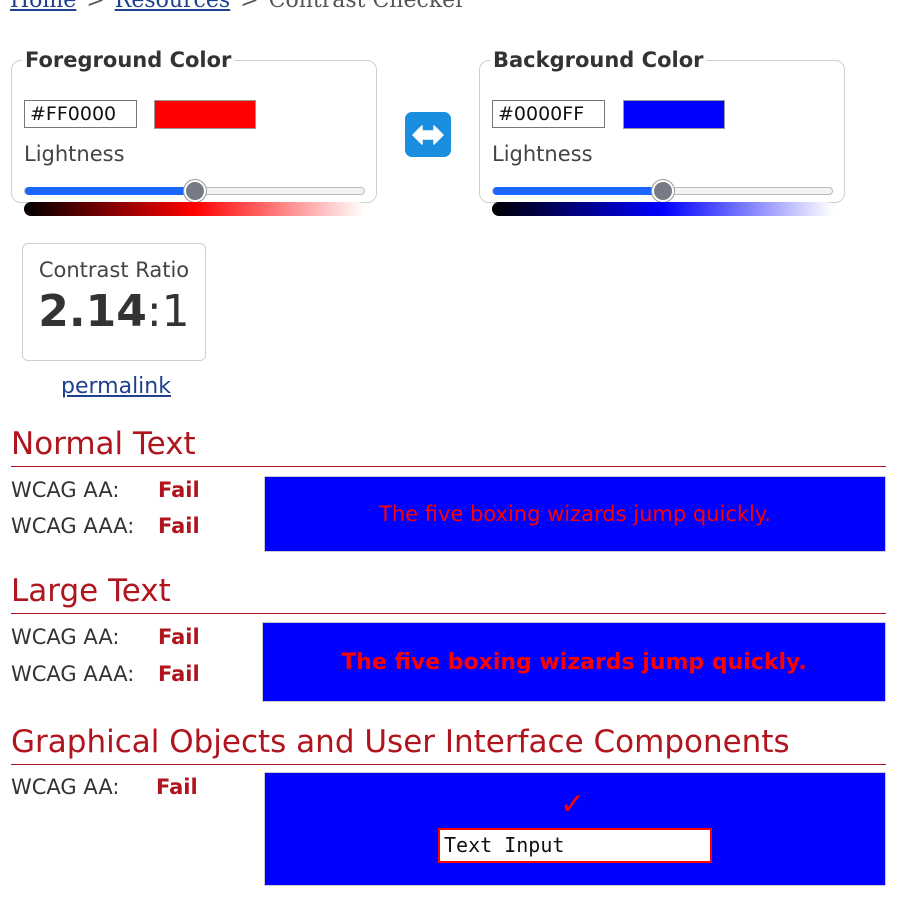  I want to click on foreground-lightness-gradient, so click(194, 209).